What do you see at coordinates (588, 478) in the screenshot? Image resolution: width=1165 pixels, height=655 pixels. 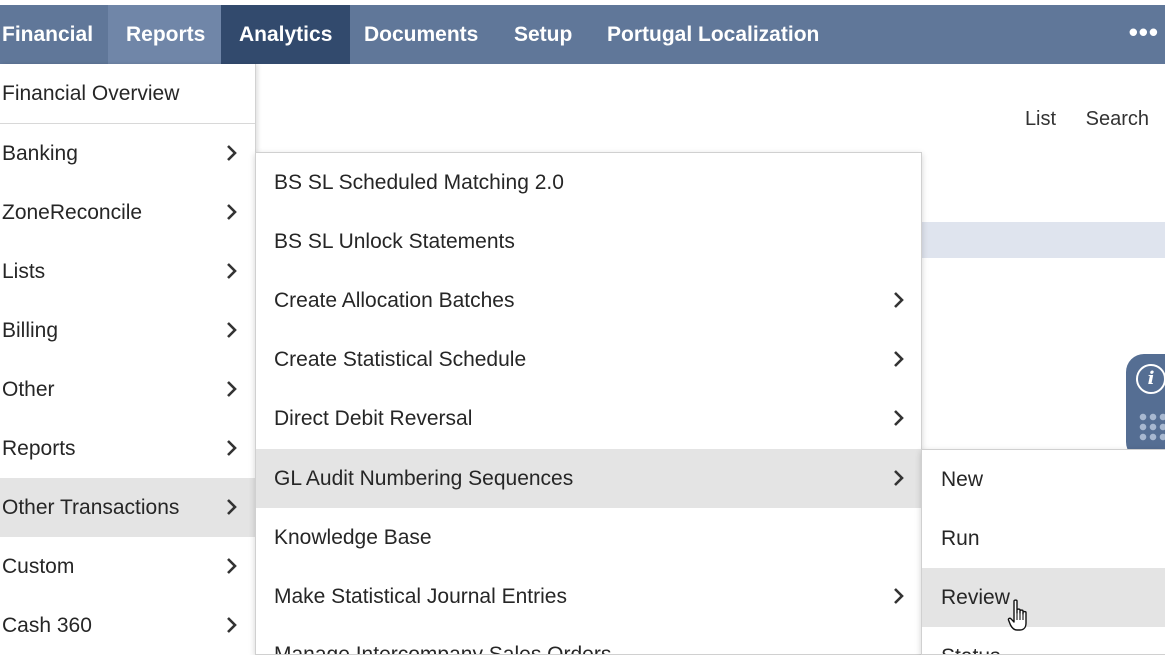 I see `submenu-item-gl-audit-numbering-sequences: GL Audit Numbering Sequences` at bounding box center [588, 478].